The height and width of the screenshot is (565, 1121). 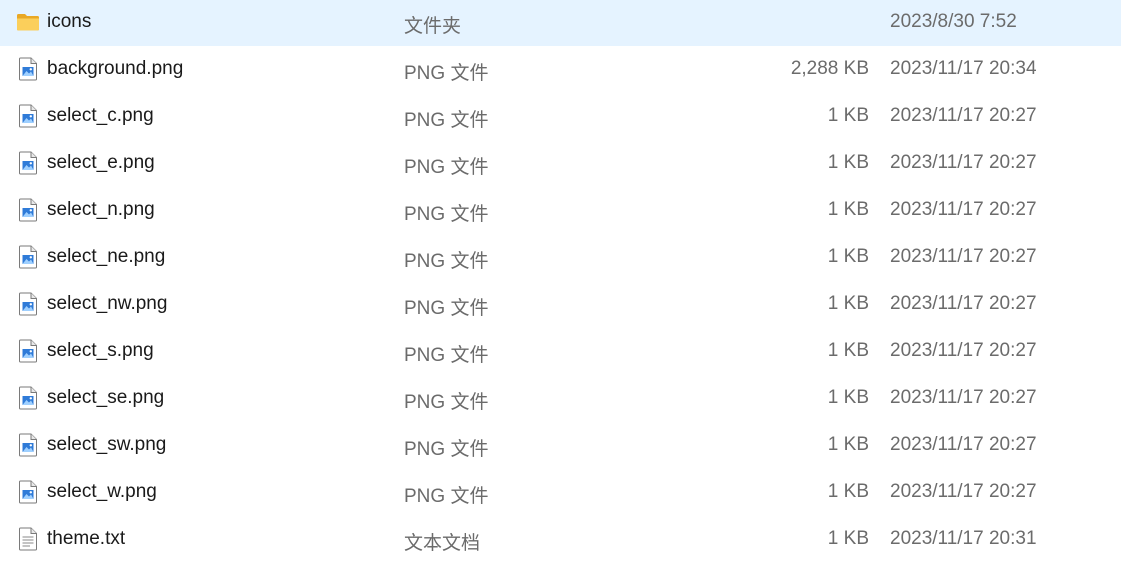 I want to click on file-row: select_c.png PNG 文件 1 KB 2023/11/17 20:27, so click(x=560, y=116).